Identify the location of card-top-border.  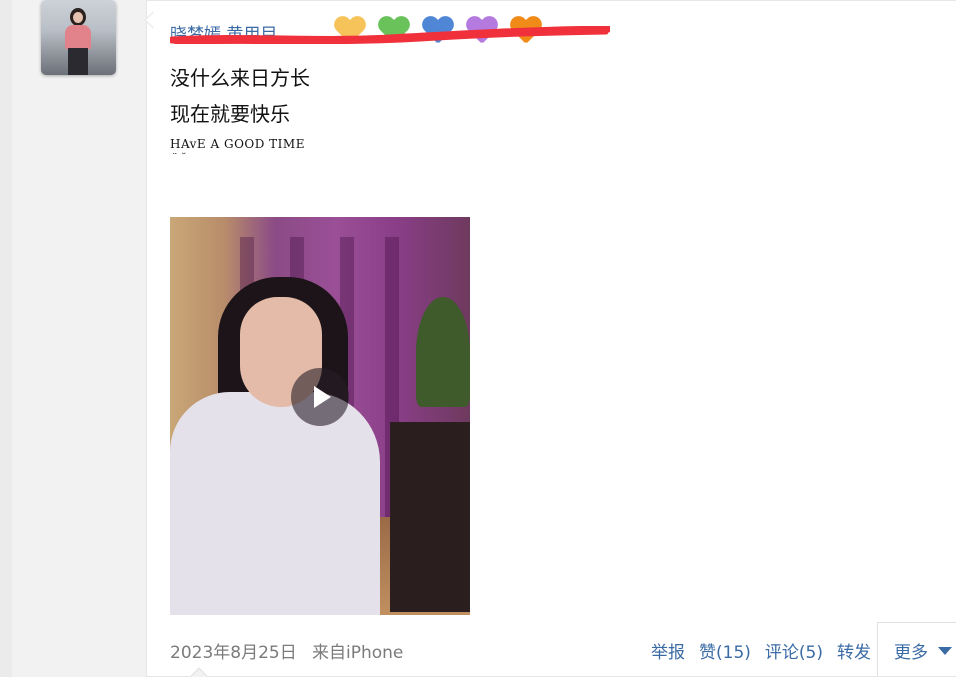
(551, 0).